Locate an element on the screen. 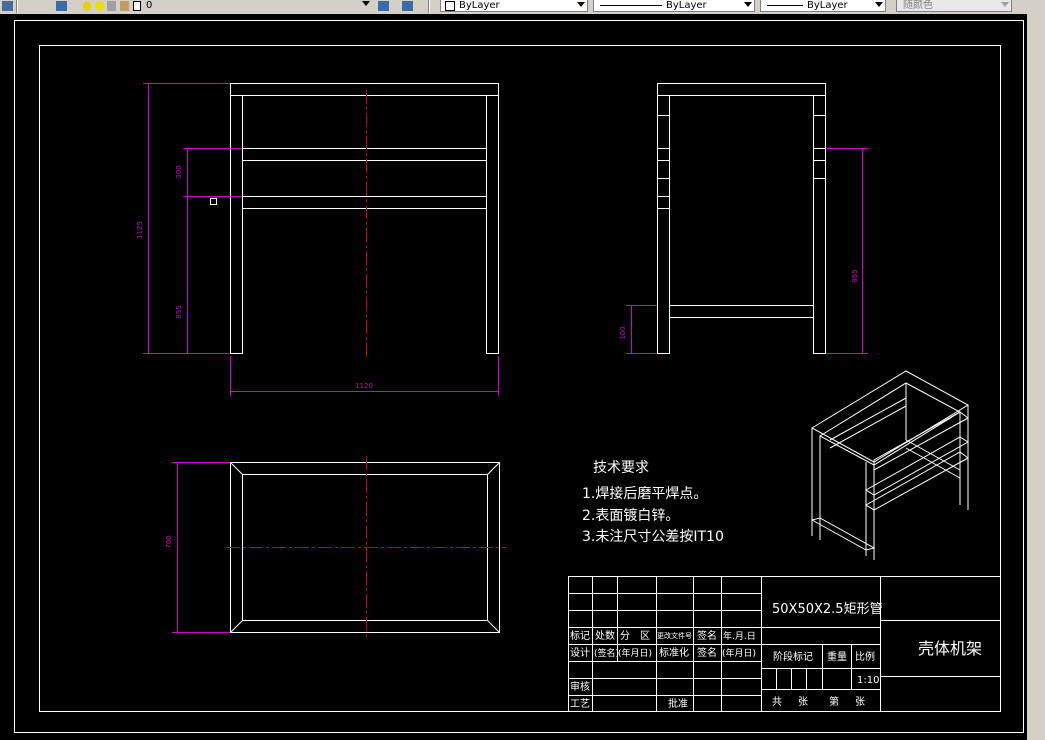  tb-label: 标准化 is located at coordinates (674, 652).